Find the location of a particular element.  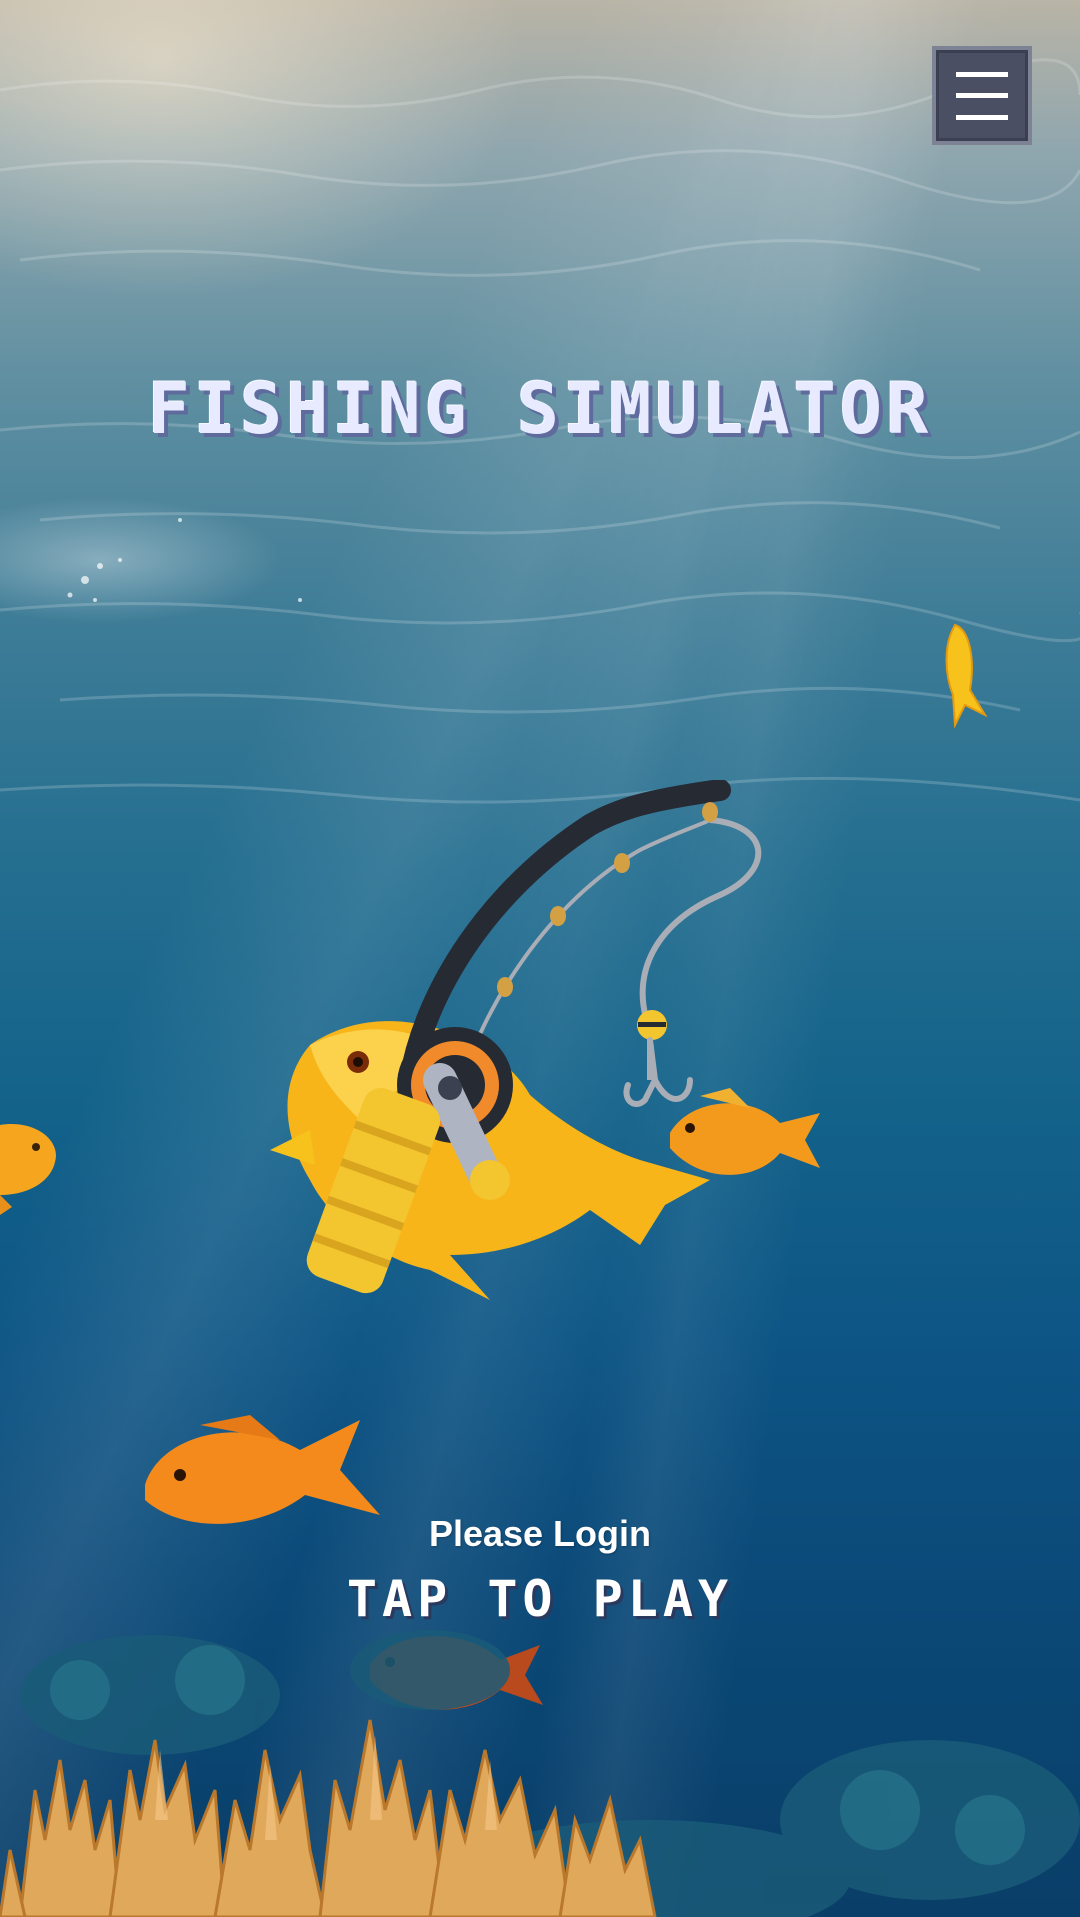

game-title: FISHING SIMULATOR is located at coordinates (540, 409).